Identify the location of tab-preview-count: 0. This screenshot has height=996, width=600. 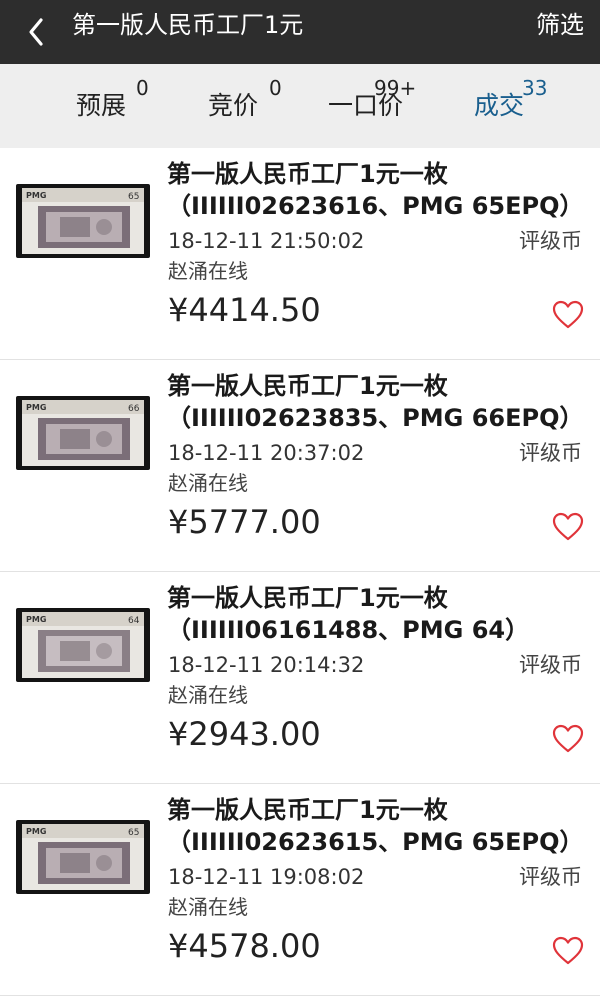
(142, 88).